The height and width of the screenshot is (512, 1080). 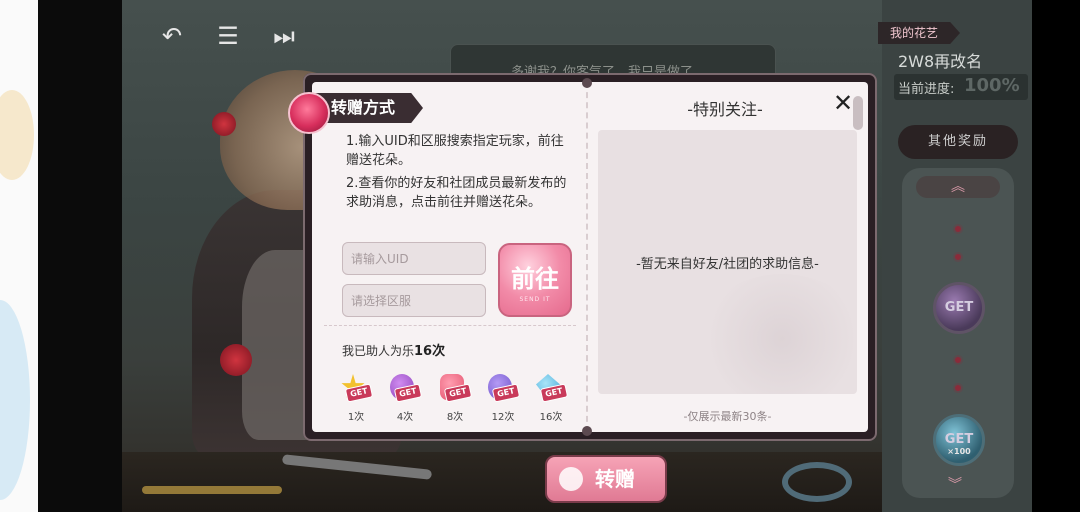 What do you see at coordinates (430, 351) in the screenshot?
I see `helped-count: 16次` at bounding box center [430, 351].